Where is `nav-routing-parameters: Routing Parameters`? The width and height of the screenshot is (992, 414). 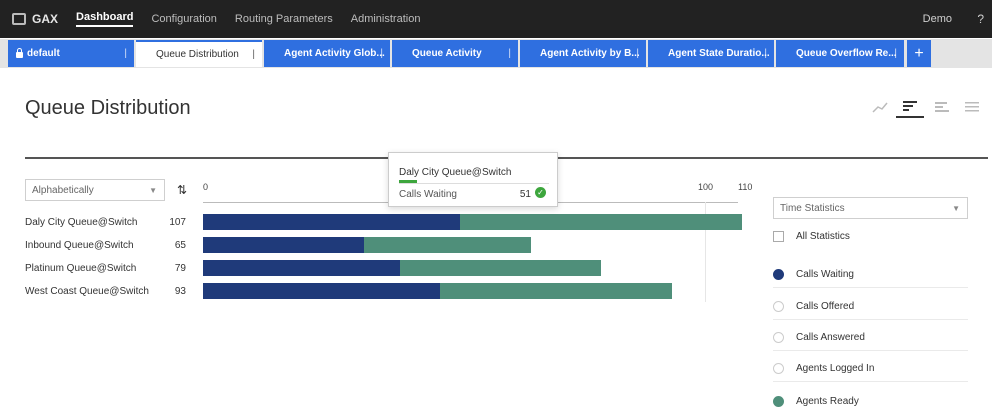 nav-routing-parameters: Routing Parameters is located at coordinates (284, 19).